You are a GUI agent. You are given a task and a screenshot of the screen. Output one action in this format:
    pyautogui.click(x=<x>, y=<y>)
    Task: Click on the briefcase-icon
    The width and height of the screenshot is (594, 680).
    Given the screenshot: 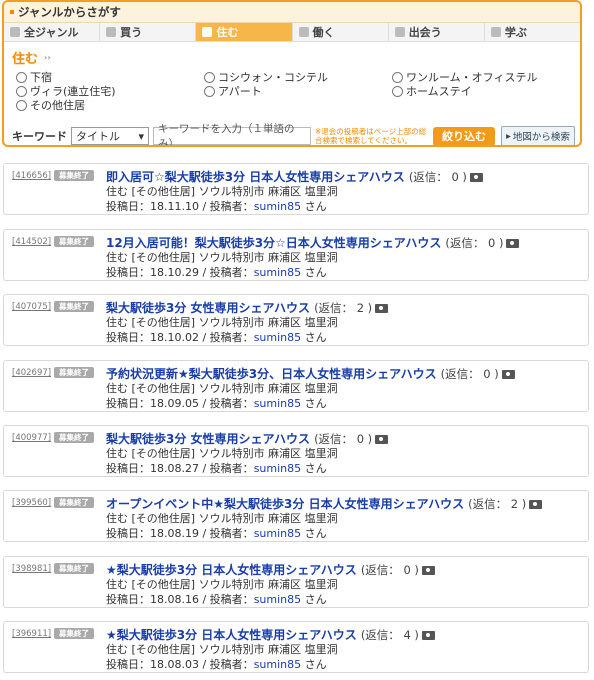 What is the action you would take?
    pyautogui.click(x=303, y=32)
    